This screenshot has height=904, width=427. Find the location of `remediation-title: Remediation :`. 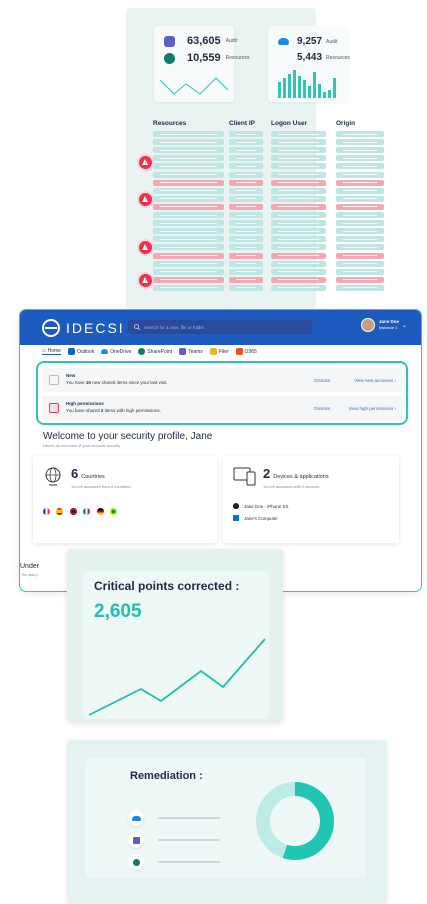

remediation-title: Remediation : is located at coordinates (166, 776).